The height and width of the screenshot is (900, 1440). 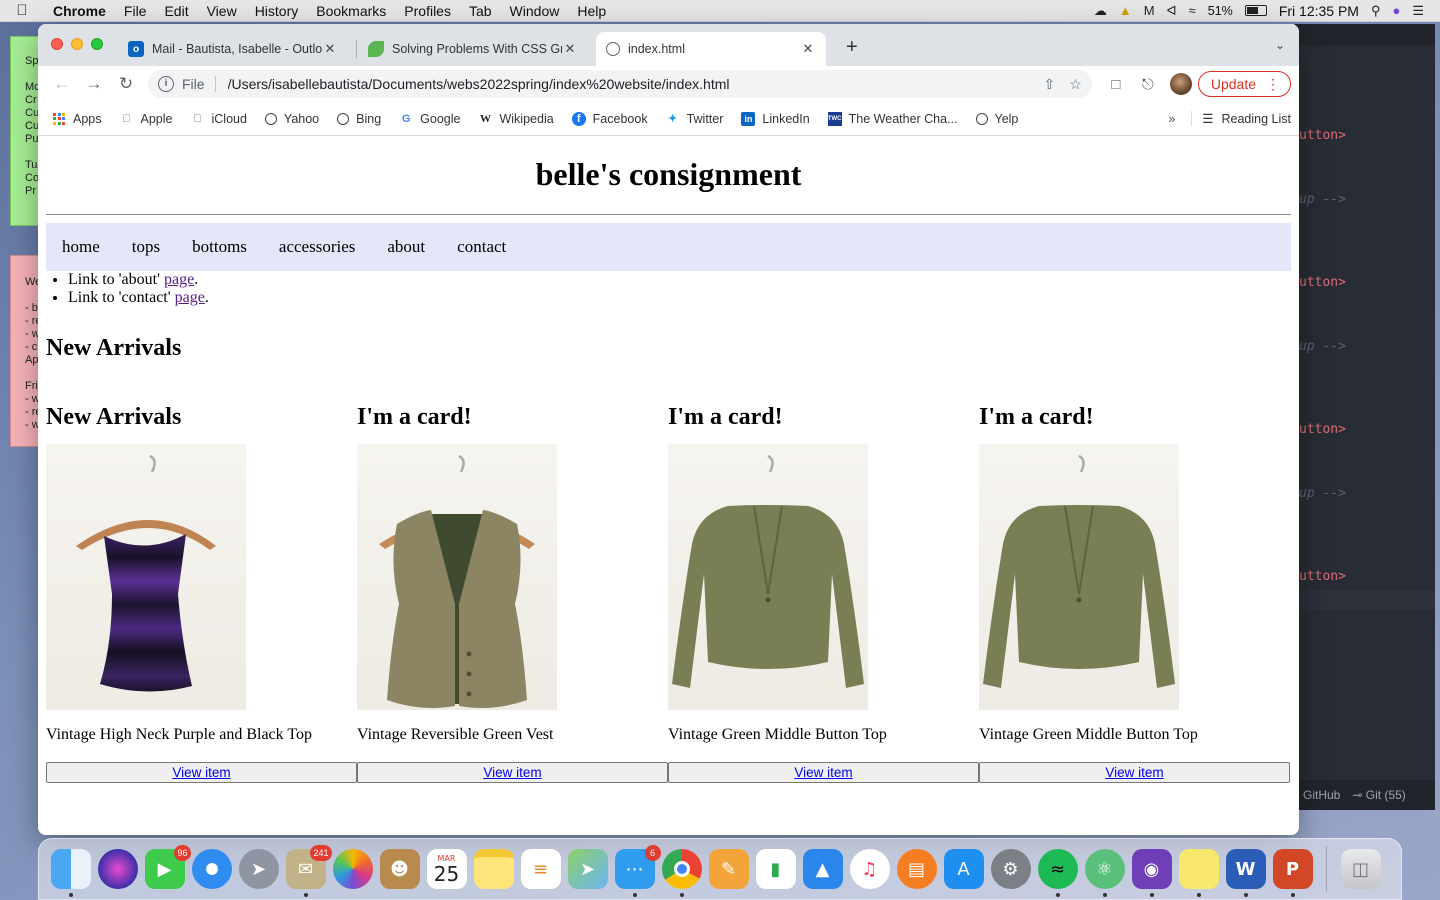 I want to click on spotlight-search-icon: ⚲, so click(x=1376, y=11).